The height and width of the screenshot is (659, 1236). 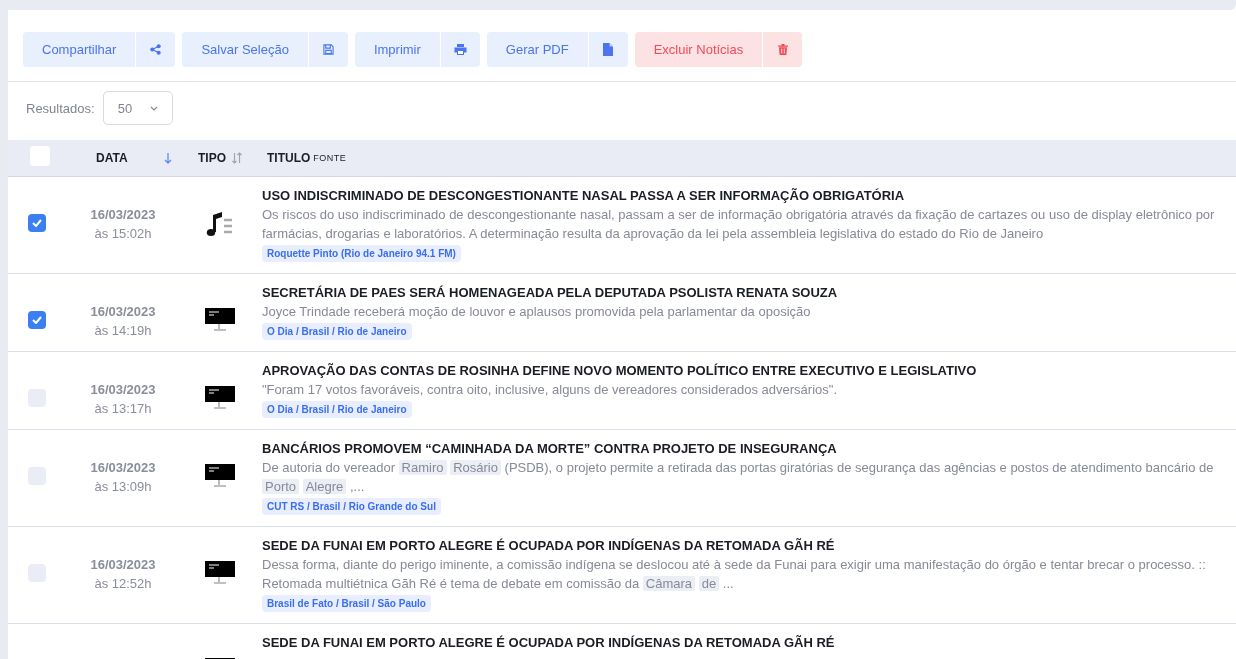 I want to click on printer-icon, so click(x=460, y=49).